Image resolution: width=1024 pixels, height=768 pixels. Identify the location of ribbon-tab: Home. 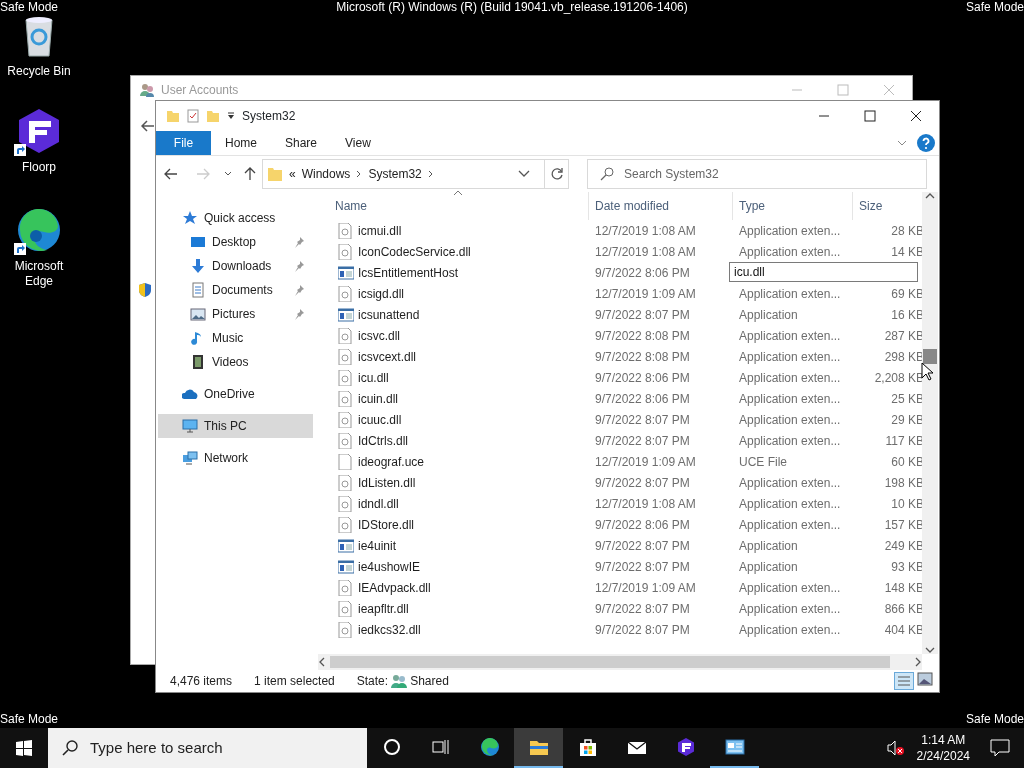
(241, 143).